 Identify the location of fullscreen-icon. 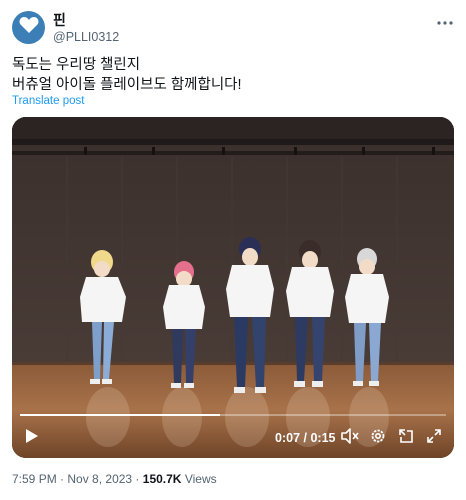
(434, 438).